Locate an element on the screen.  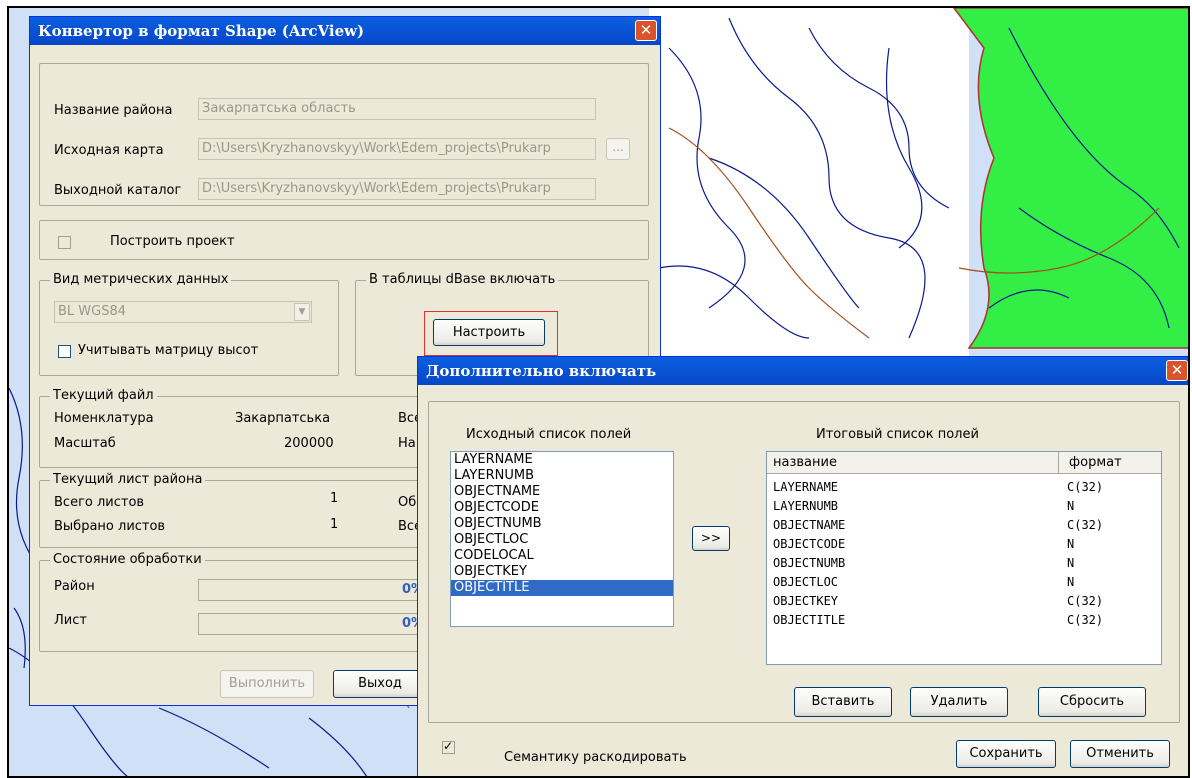
sheet-progress-label: Лист is located at coordinates (70, 620).